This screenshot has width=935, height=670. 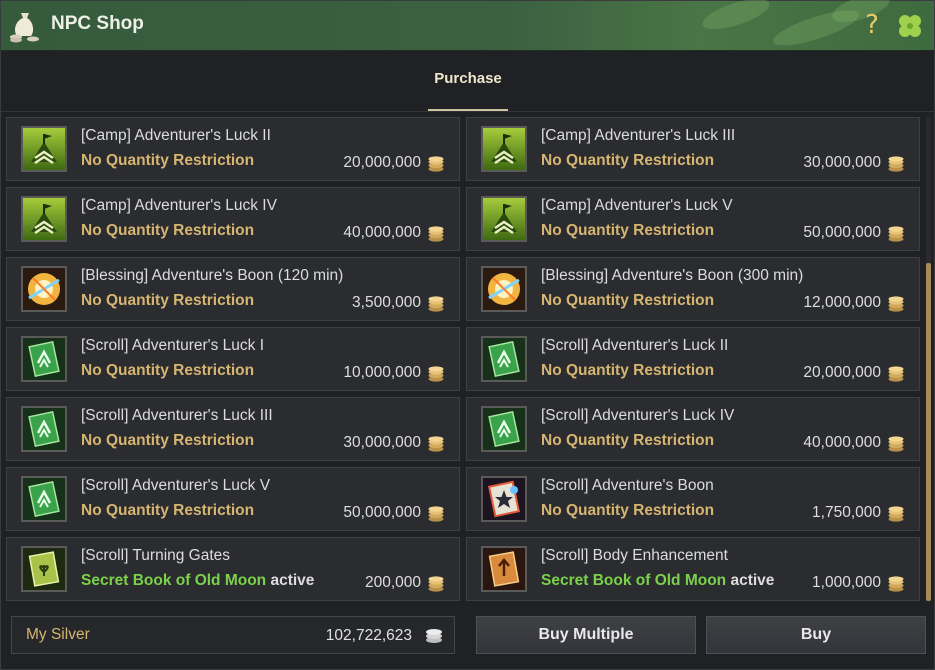 I want to click on item-price: 12,000,000, so click(x=842, y=302).